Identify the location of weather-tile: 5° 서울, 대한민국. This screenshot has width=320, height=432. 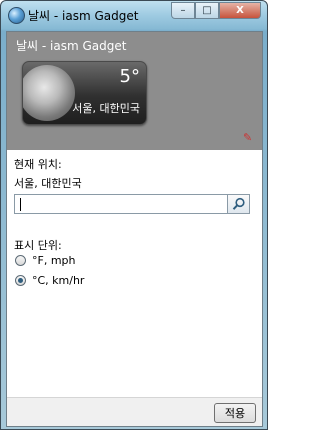
(84, 93).